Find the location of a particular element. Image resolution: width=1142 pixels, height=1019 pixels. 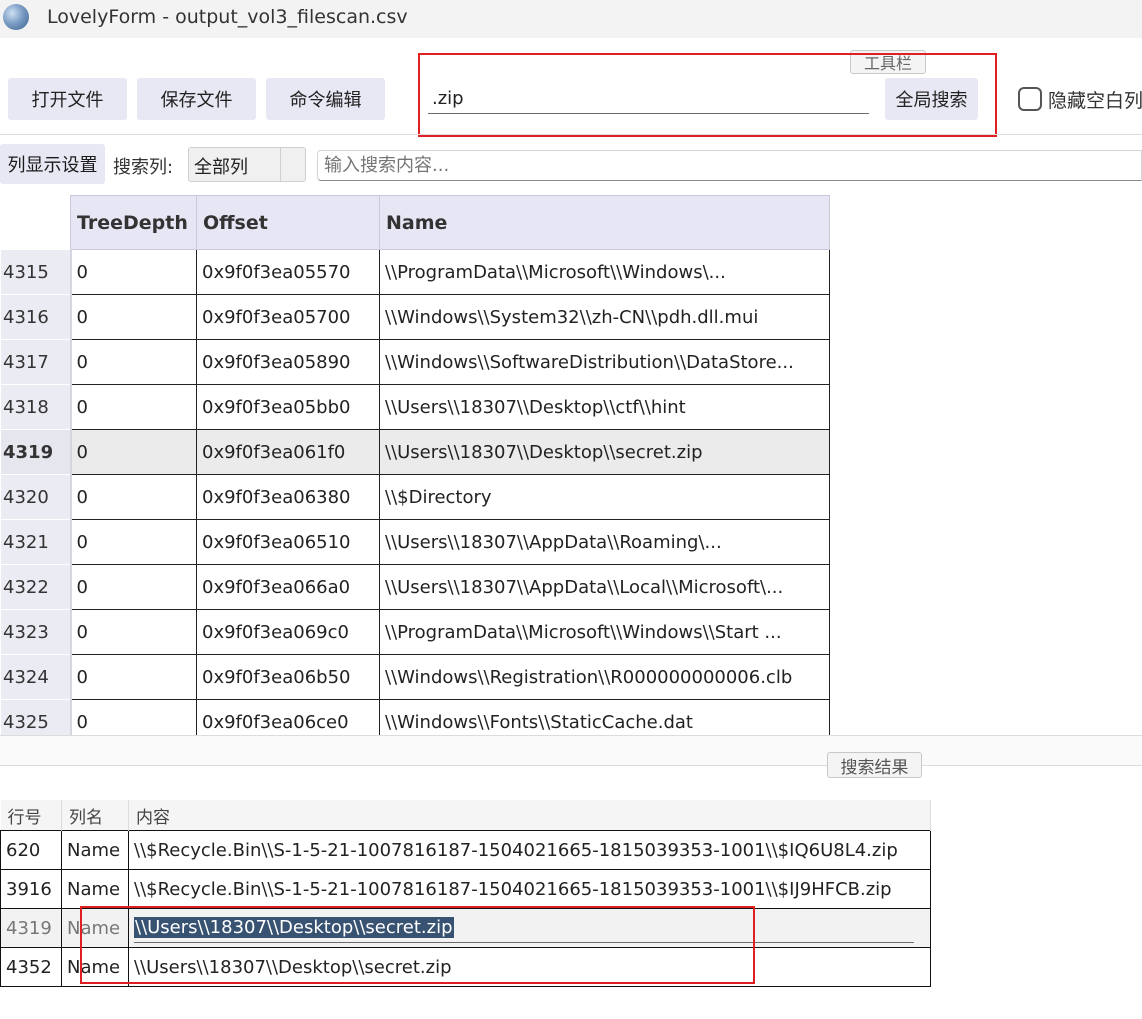

result-line-number: 3916 is located at coordinates (31, 889).